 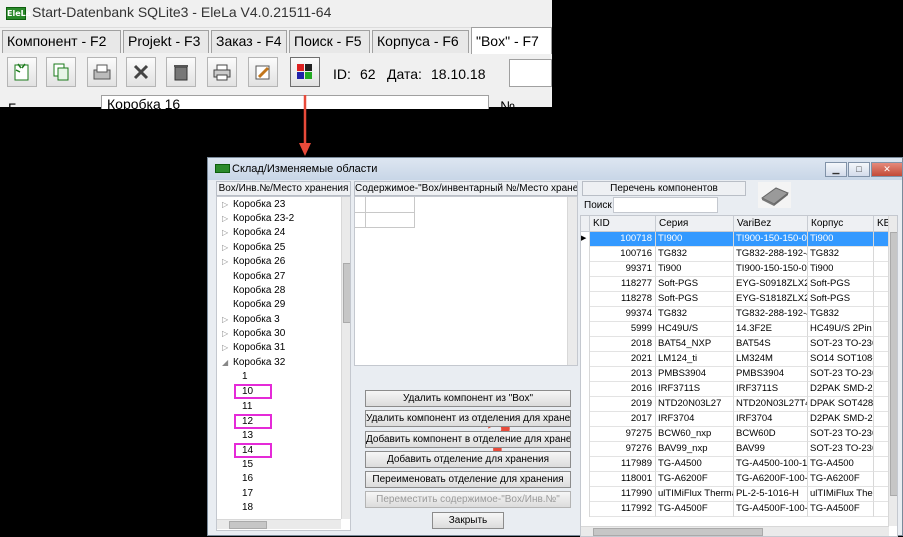 I want to click on table-row: 97275 BCW60_nxp BCW60D SOT-23 TO-236, so click(x=735, y=434).